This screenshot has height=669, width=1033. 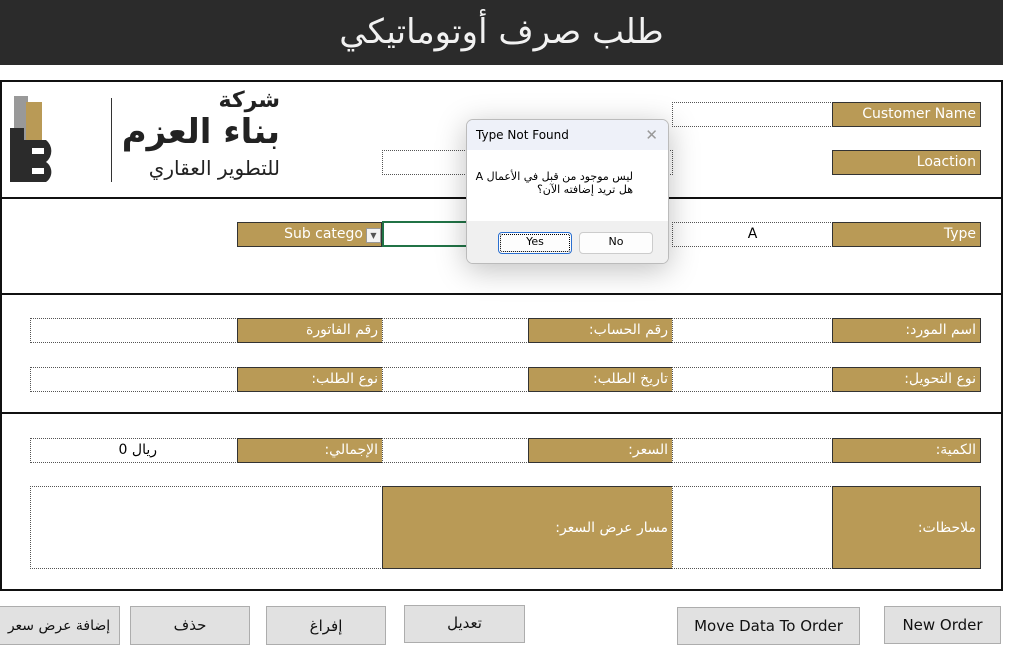 I want to click on transfer-type-label: نوع التحويل:, so click(x=906, y=379).